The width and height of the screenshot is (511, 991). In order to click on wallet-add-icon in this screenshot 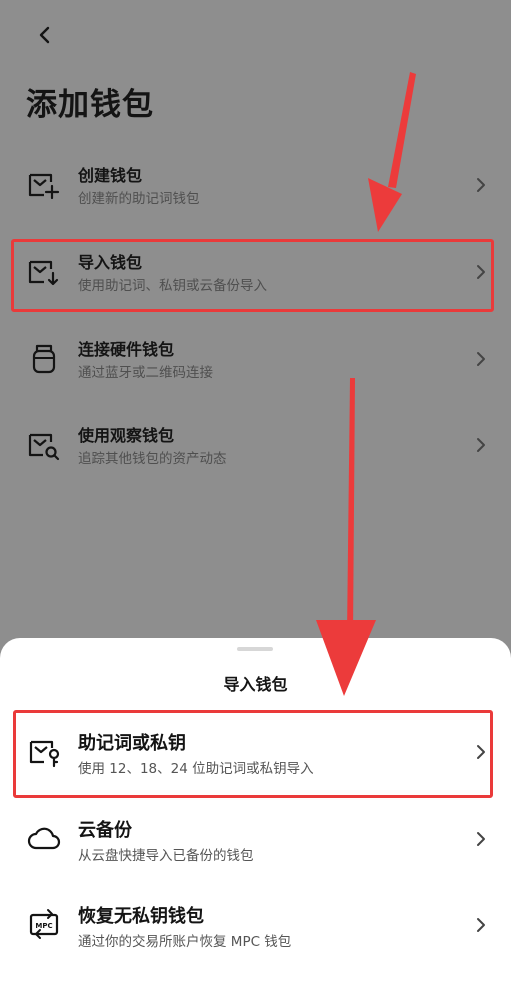, I will do `click(44, 186)`.